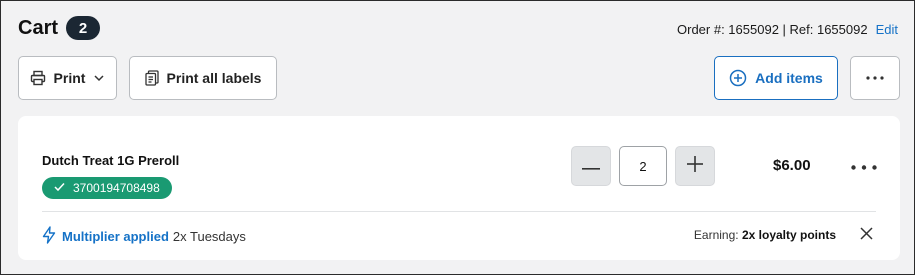  I want to click on page-title: Cart, so click(38, 27).